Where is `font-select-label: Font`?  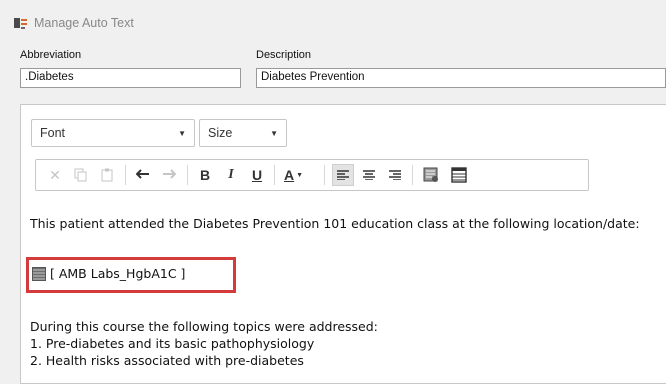
font-select-label: Font is located at coordinates (53, 133).